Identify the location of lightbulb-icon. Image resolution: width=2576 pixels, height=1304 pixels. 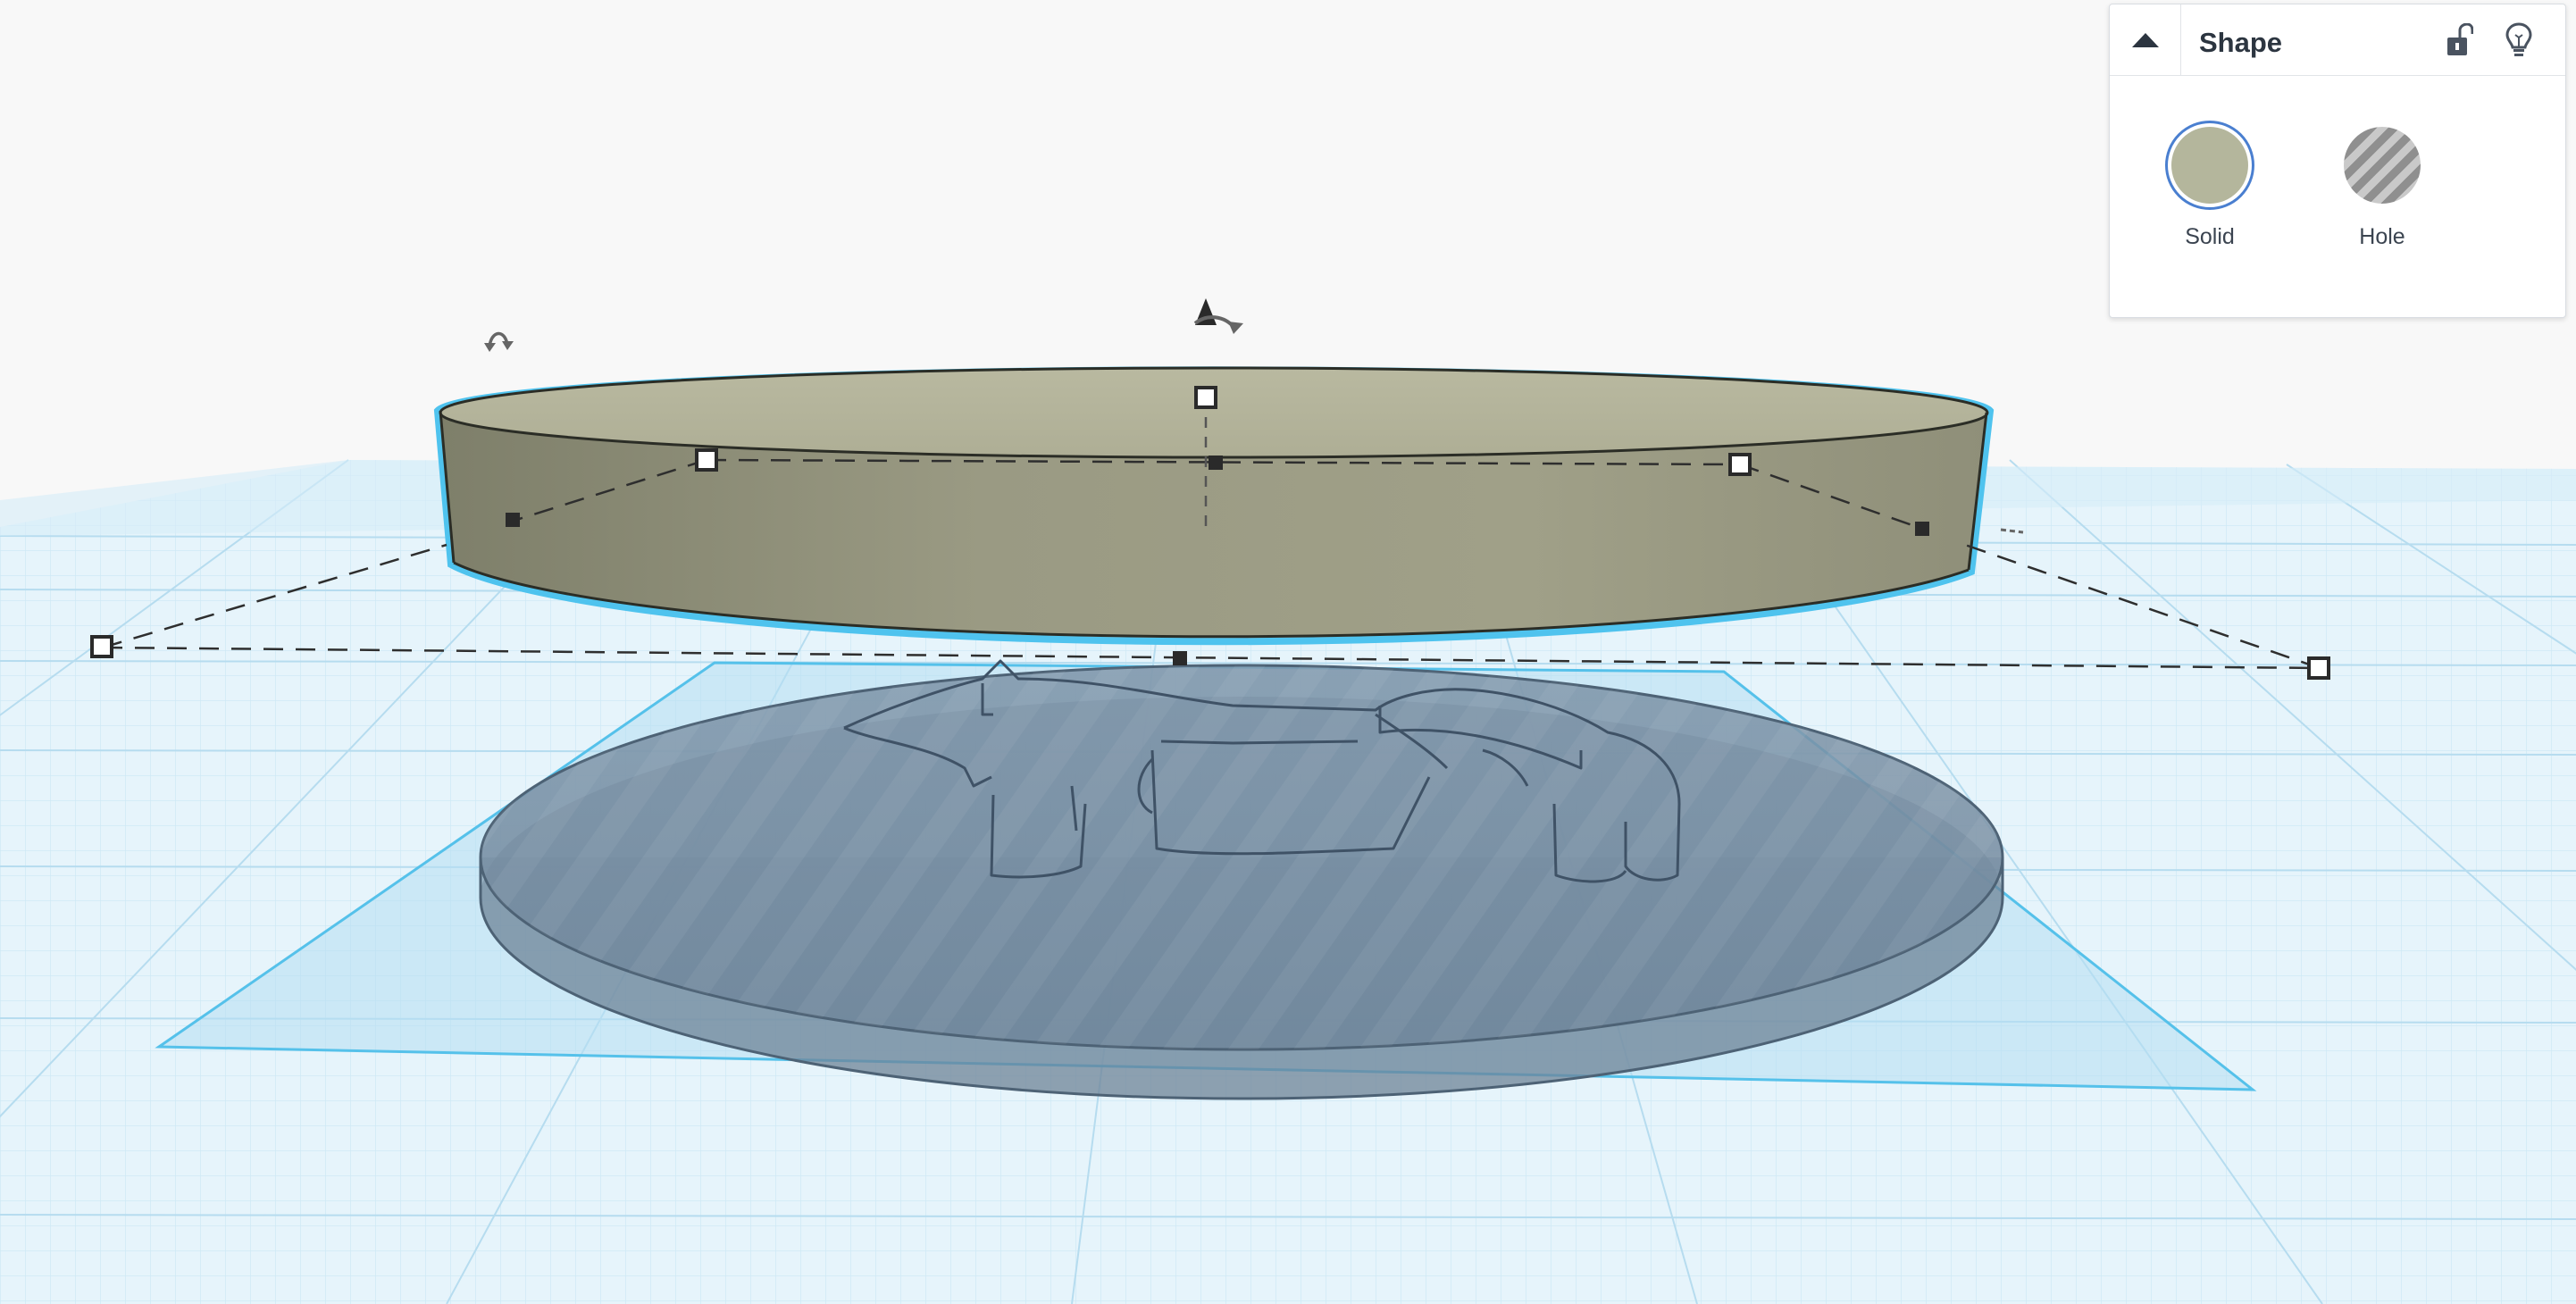
(2518, 39).